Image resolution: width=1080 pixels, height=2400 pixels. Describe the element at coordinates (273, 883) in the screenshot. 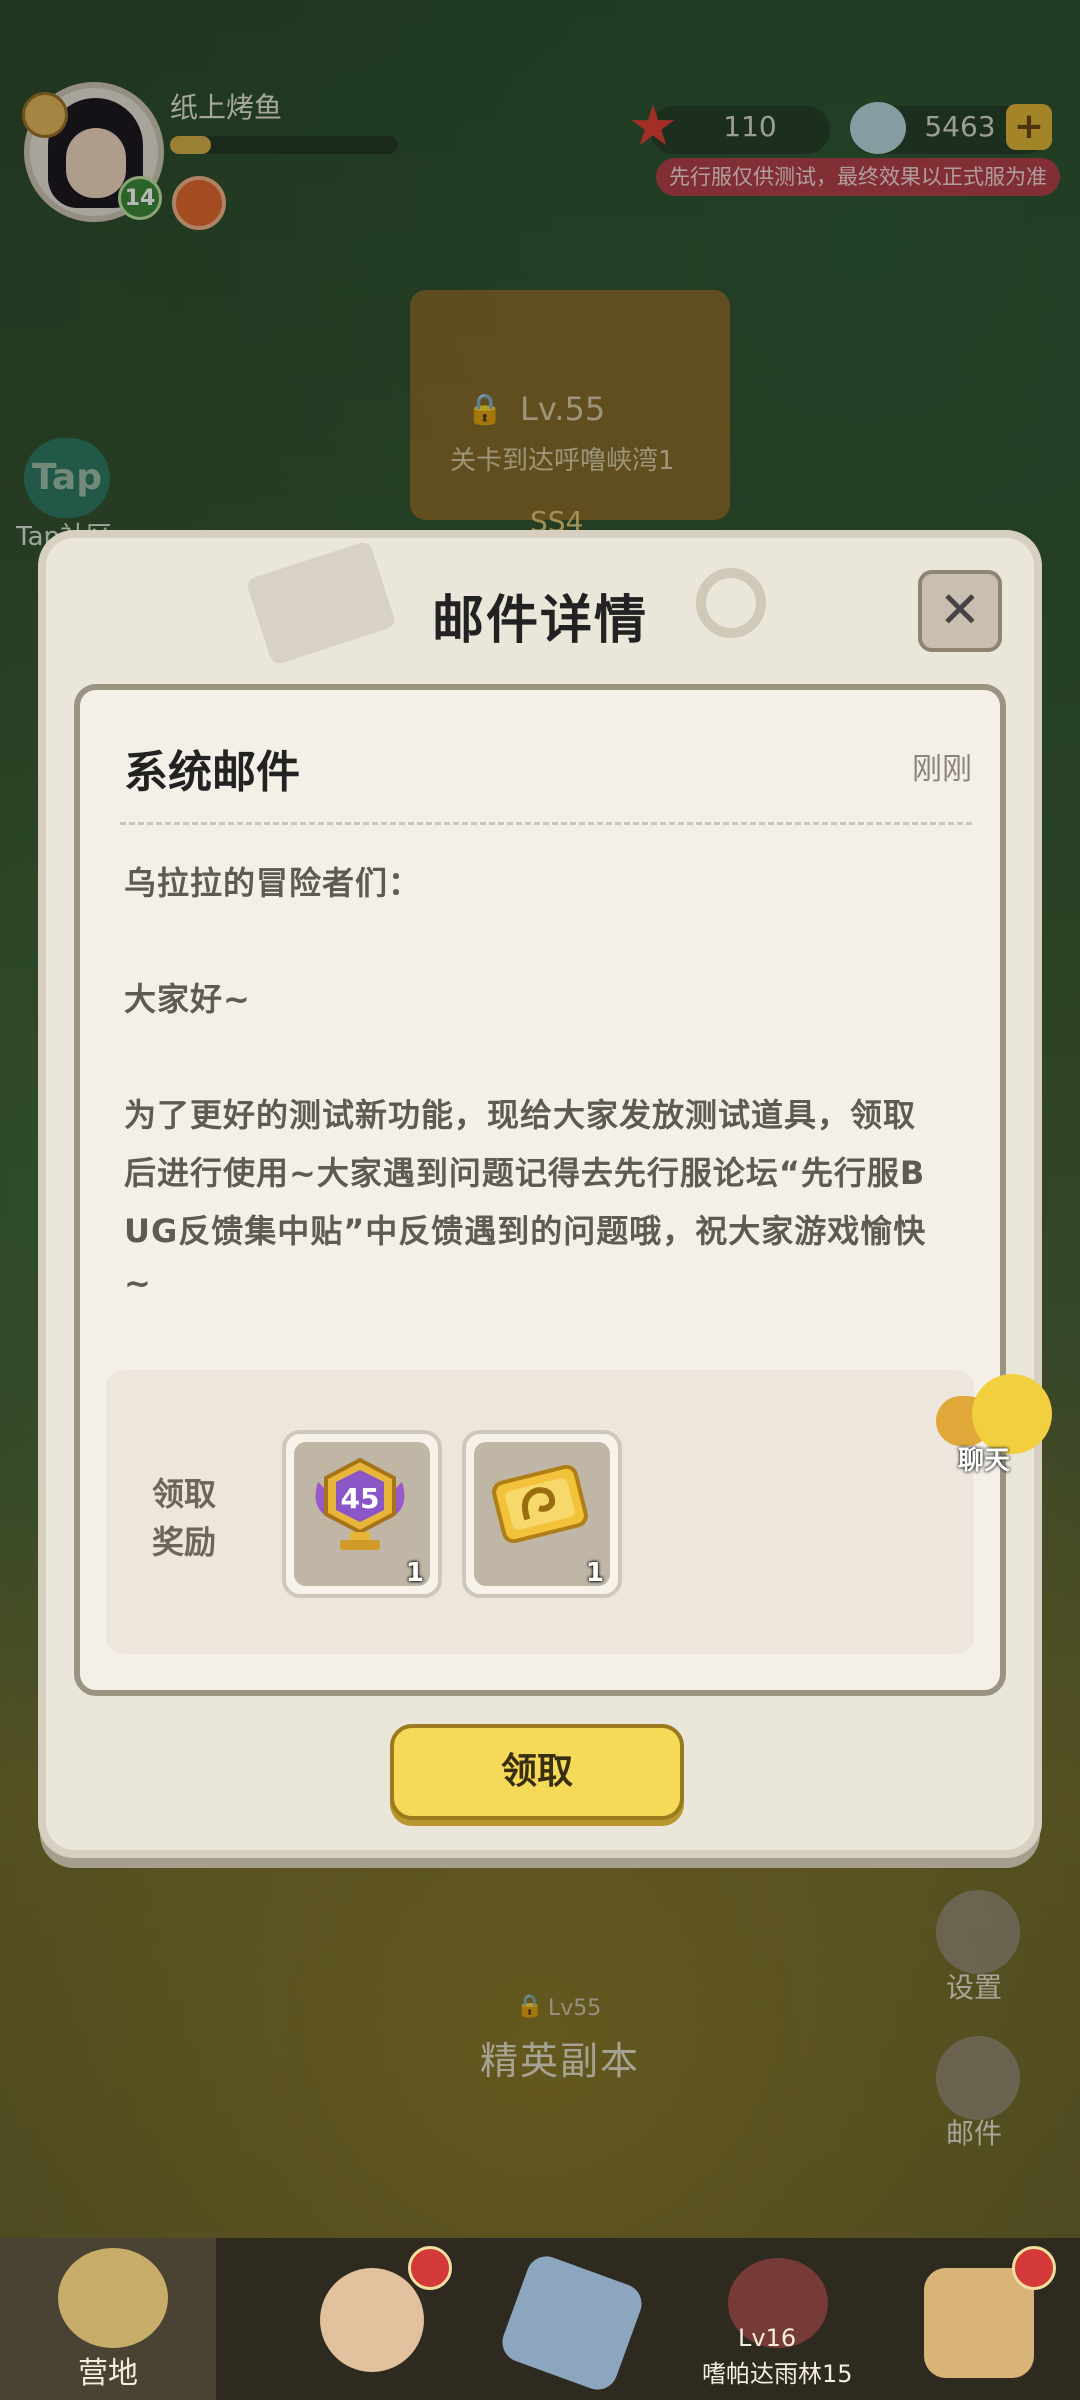

I see `mail-greeting: 乌拉拉的冒险者们：` at that location.